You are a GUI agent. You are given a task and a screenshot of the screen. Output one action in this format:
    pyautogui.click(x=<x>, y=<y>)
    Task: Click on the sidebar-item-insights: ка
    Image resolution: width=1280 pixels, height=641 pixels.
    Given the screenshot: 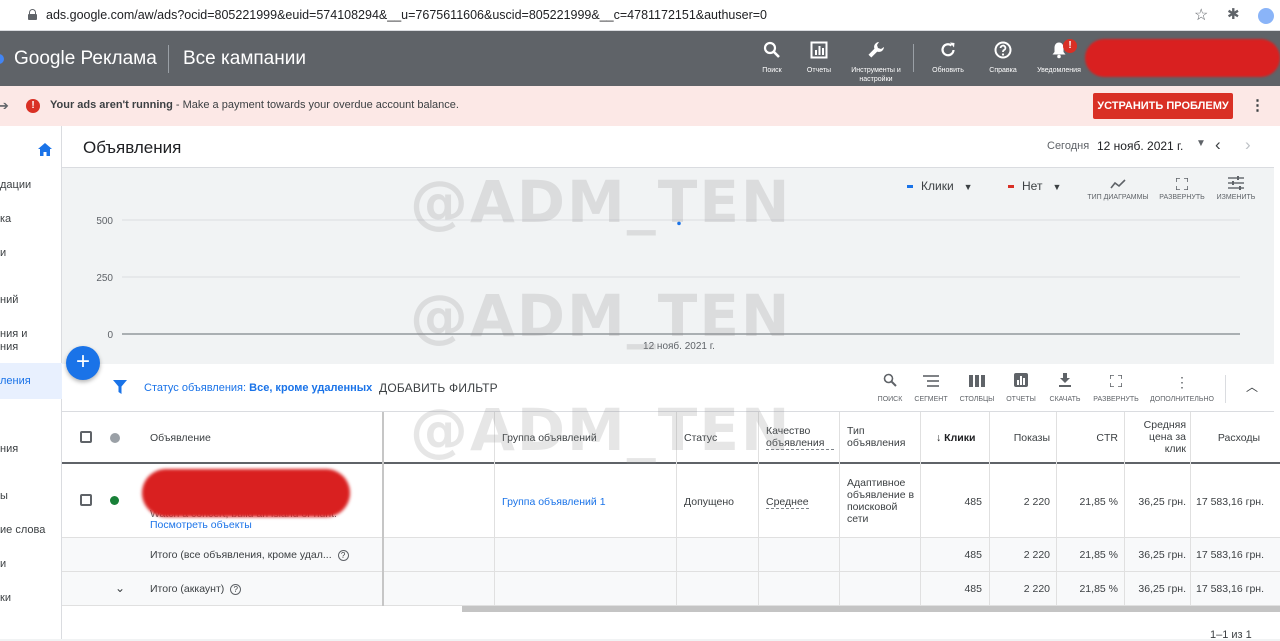 What is the action you would take?
    pyautogui.click(x=5, y=219)
    